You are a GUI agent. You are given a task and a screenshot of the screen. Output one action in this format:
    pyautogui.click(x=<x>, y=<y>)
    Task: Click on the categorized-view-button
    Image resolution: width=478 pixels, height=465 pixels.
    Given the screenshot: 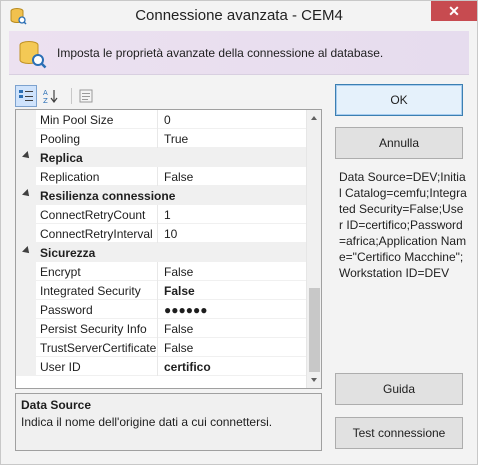 What is the action you would take?
    pyautogui.click(x=26, y=96)
    